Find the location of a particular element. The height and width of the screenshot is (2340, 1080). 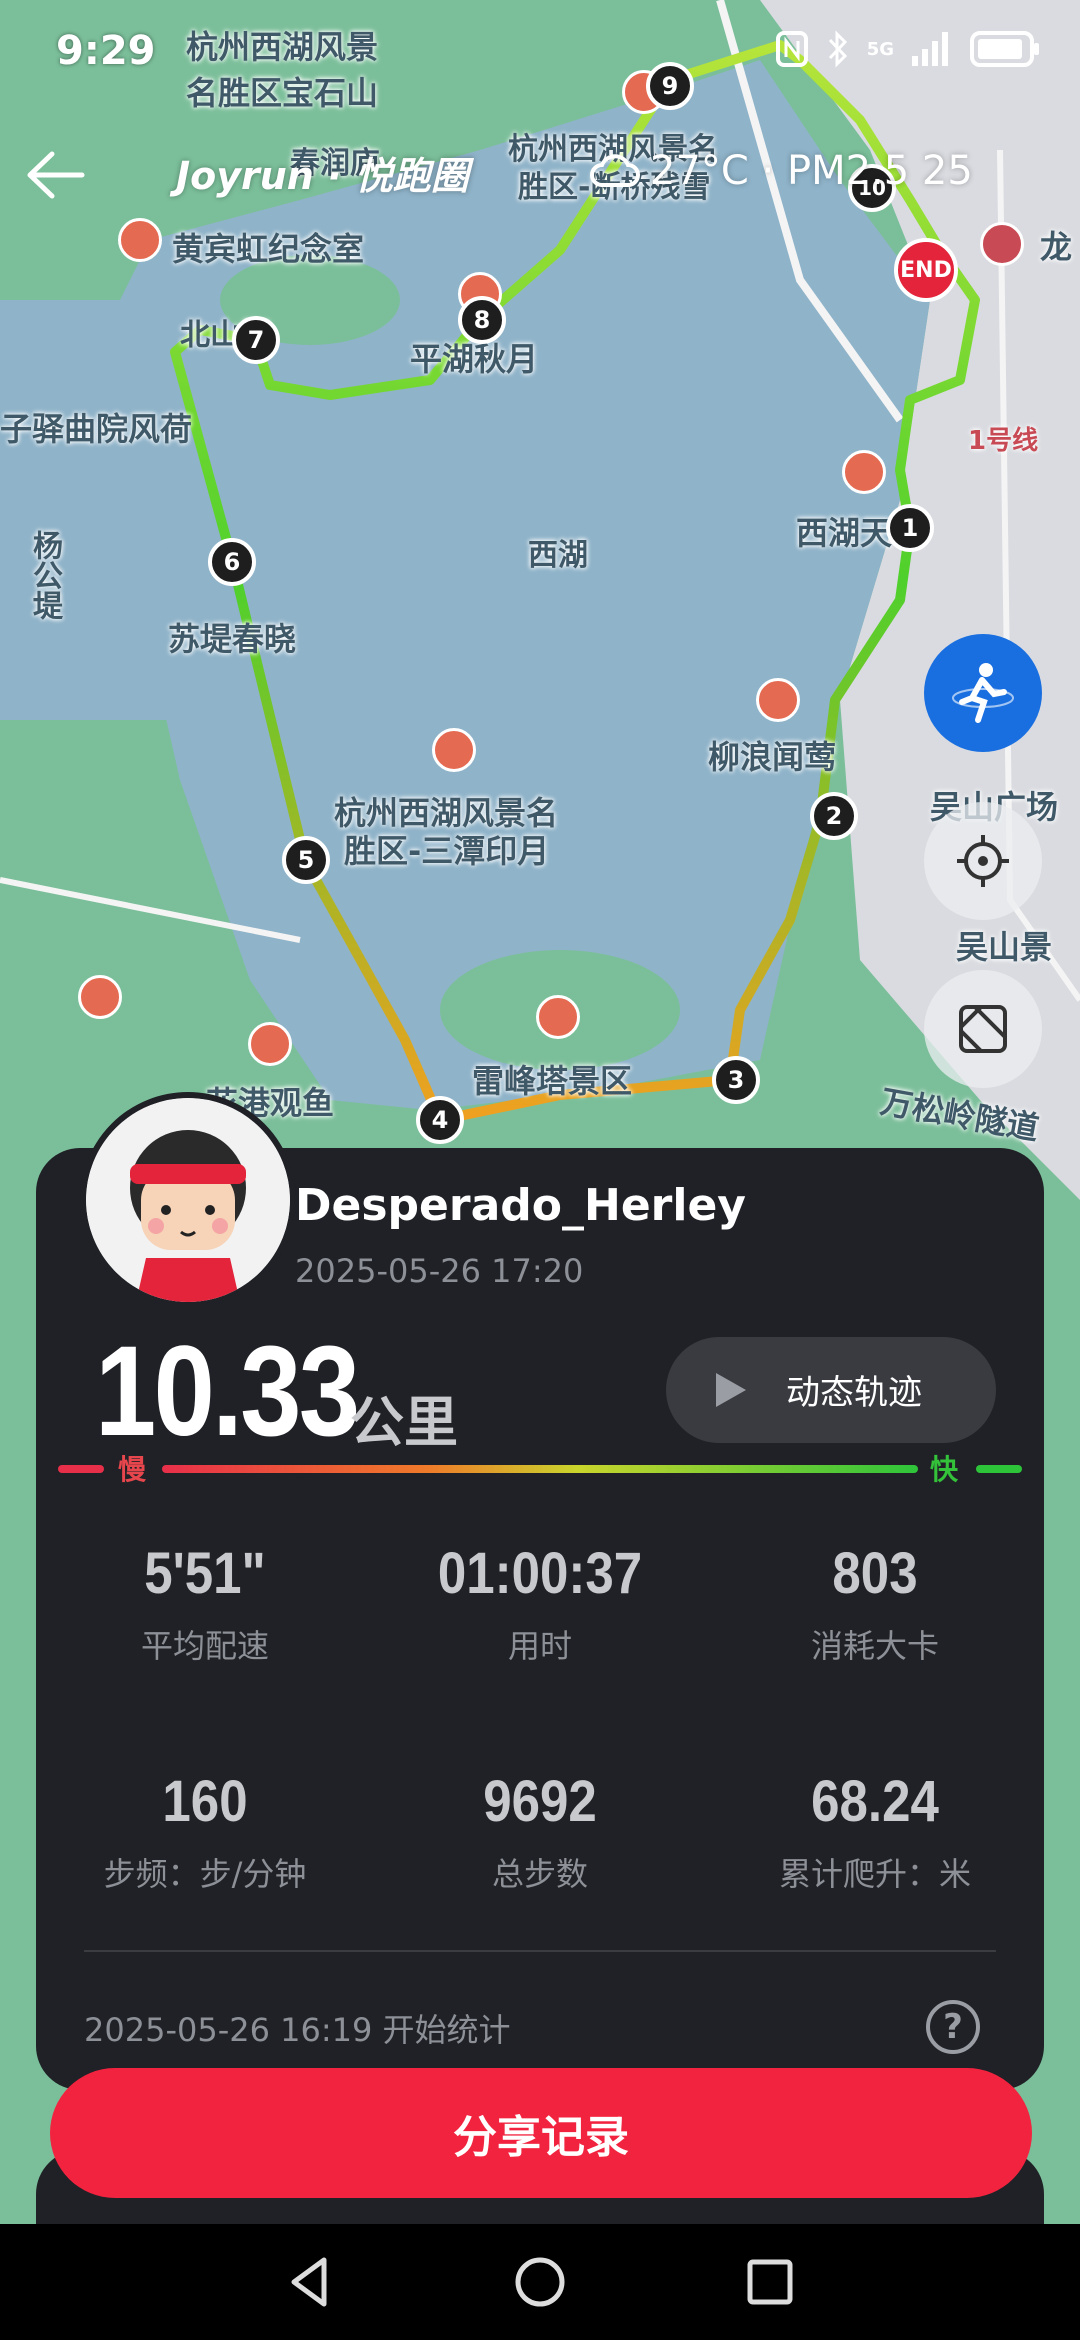

battery-icon is located at coordinates (1004, 49).